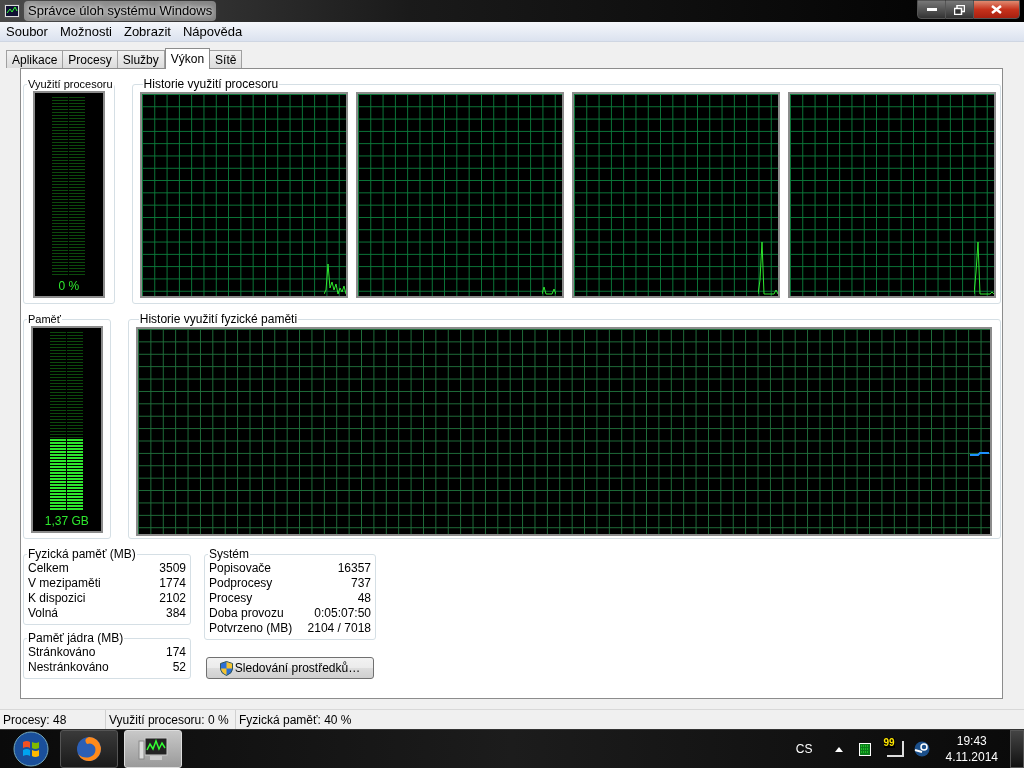 This screenshot has height=768, width=1024. I want to click on group-title: Systém, so click(229, 554).